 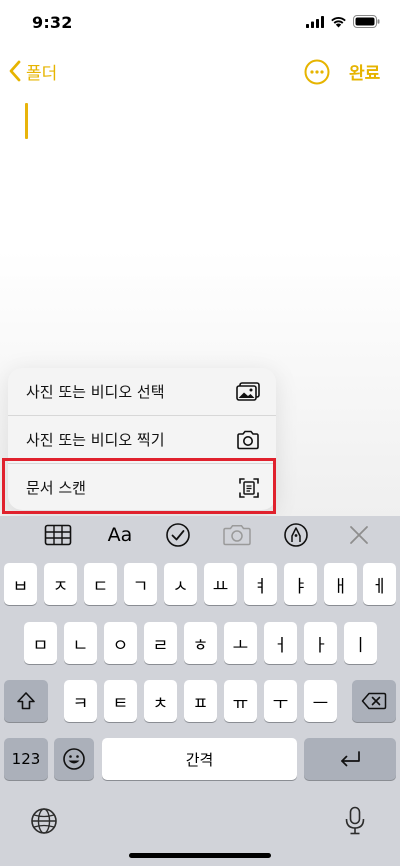 I want to click on key: ㅠ, so click(x=240, y=701).